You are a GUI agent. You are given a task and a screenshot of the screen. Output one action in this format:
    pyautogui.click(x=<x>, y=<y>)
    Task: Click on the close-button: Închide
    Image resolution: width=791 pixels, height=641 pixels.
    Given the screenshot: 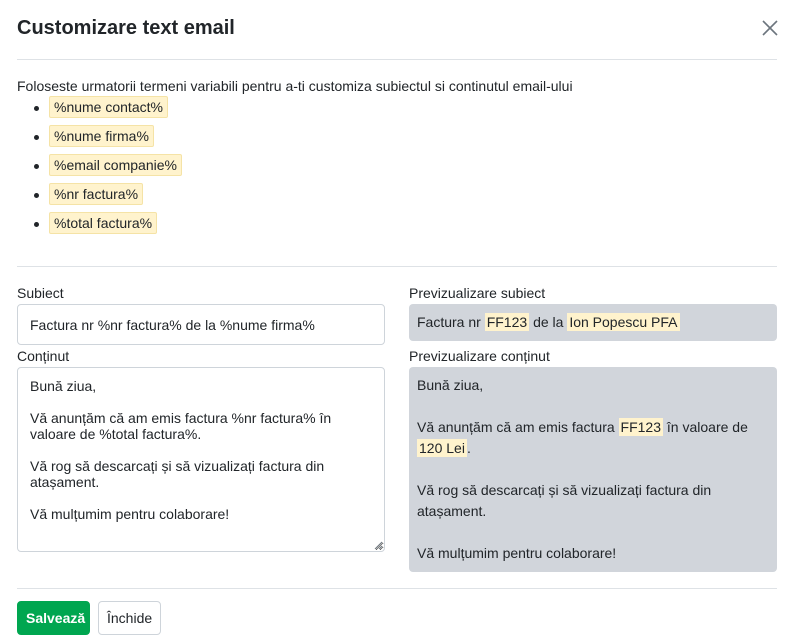 What is the action you would take?
    pyautogui.click(x=129, y=618)
    